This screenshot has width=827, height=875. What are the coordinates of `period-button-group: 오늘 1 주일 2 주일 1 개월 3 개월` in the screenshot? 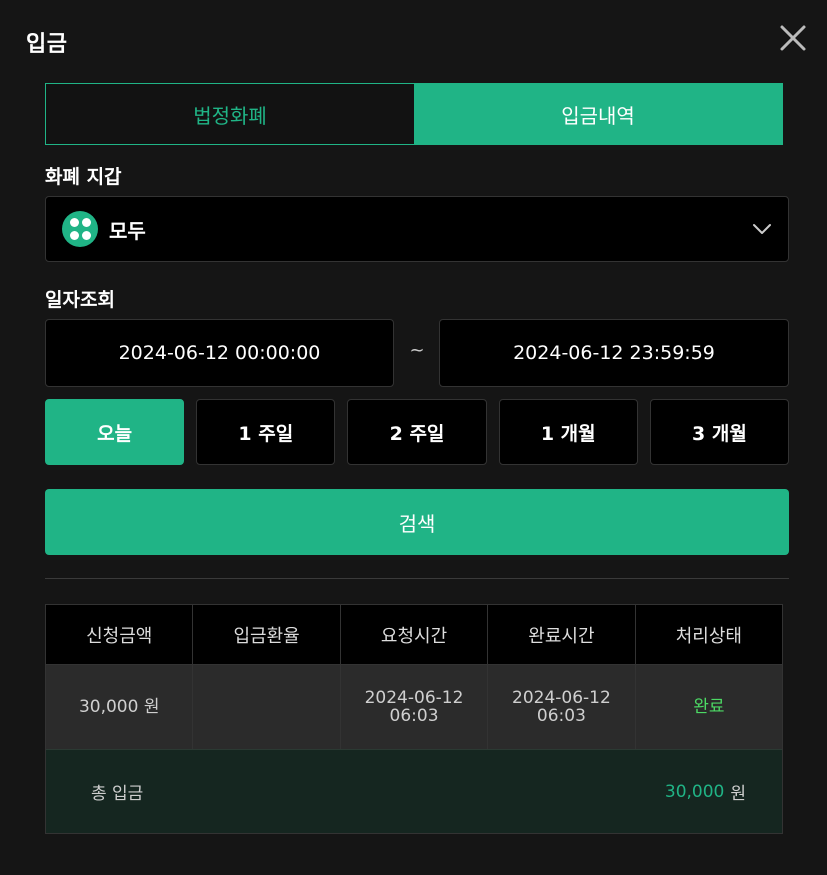 It's located at (417, 432).